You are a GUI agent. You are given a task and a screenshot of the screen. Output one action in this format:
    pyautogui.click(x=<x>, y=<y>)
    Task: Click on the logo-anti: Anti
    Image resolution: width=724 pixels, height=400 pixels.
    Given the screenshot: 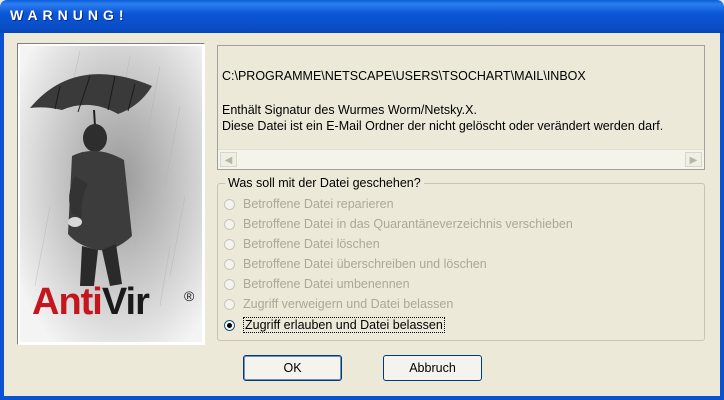 What is the action you would take?
    pyautogui.click(x=67, y=302)
    